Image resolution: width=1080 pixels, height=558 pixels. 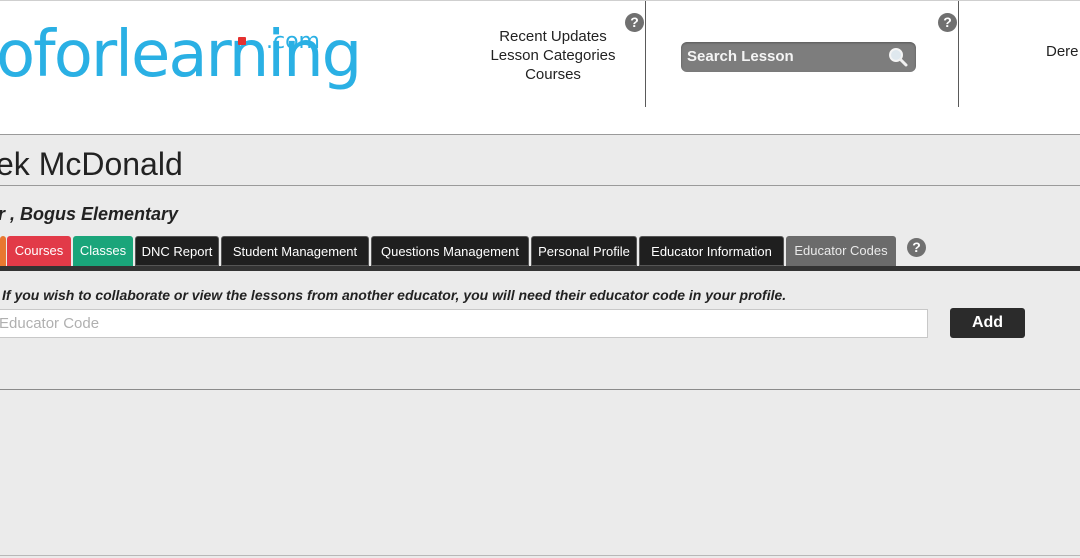 I want to click on tab-dnc-report: DNC Report, so click(x=177, y=251).